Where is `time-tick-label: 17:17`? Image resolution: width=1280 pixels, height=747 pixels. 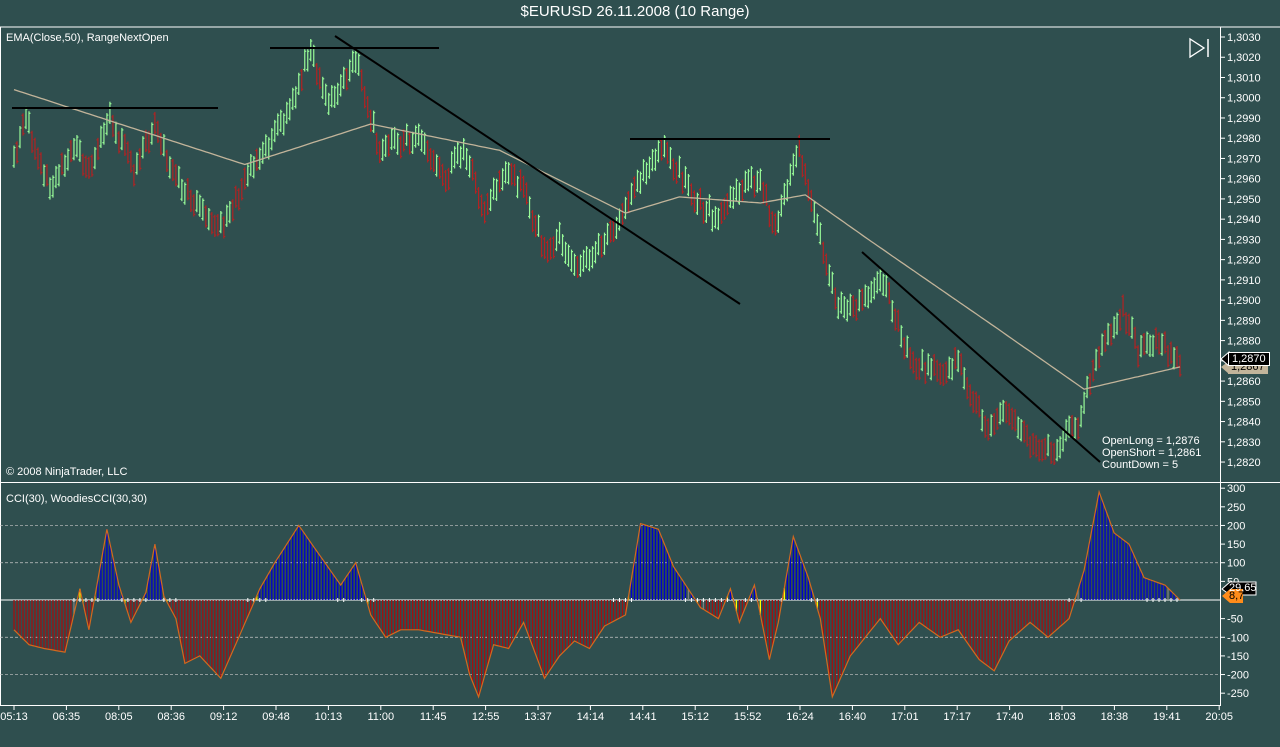 time-tick-label: 17:17 is located at coordinates (957, 717).